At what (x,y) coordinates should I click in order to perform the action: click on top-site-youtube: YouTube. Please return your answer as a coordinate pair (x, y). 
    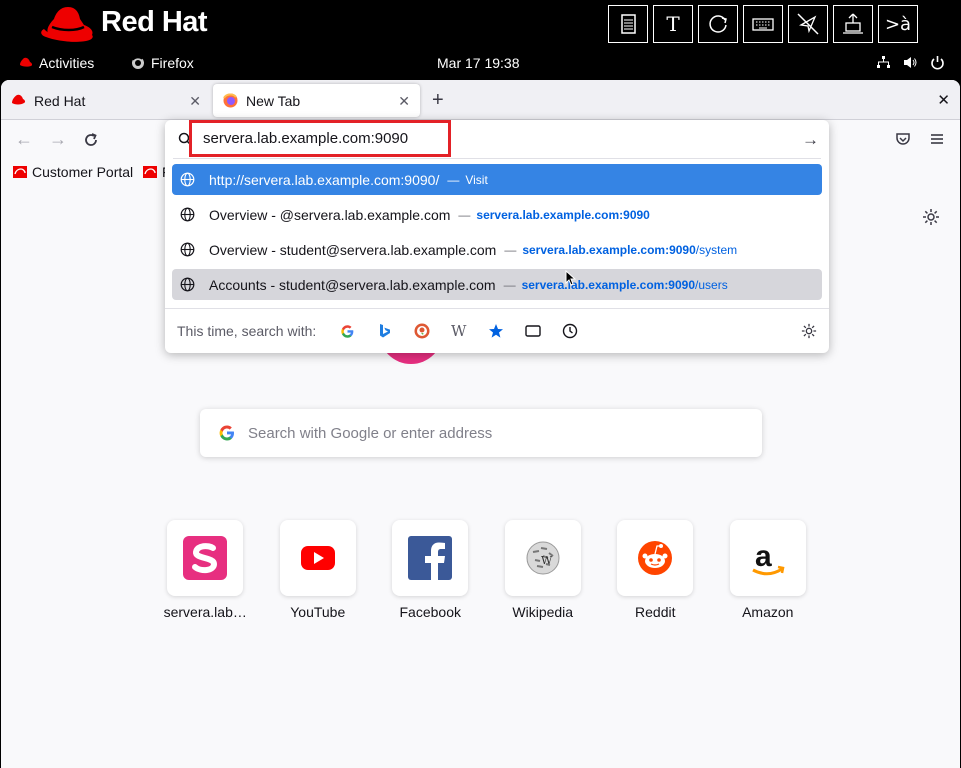
    Looking at the image, I should click on (318, 570).